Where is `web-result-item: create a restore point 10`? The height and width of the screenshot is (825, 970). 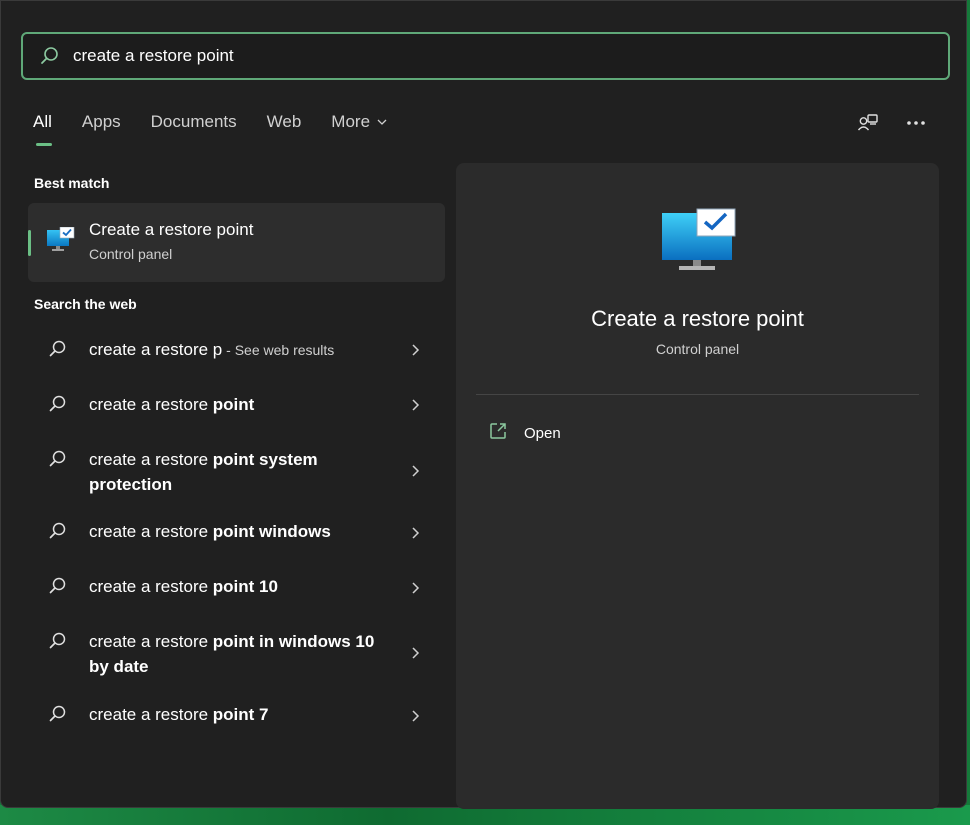
web-result-item: create a restore point 10 is located at coordinates (236, 588).